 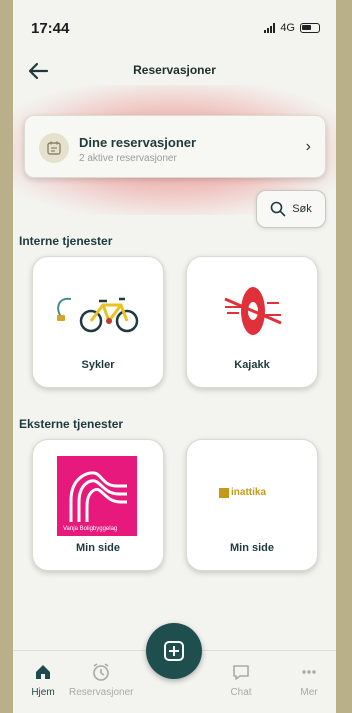 I want to click on calendar-icon, so click(x=54, y=148).